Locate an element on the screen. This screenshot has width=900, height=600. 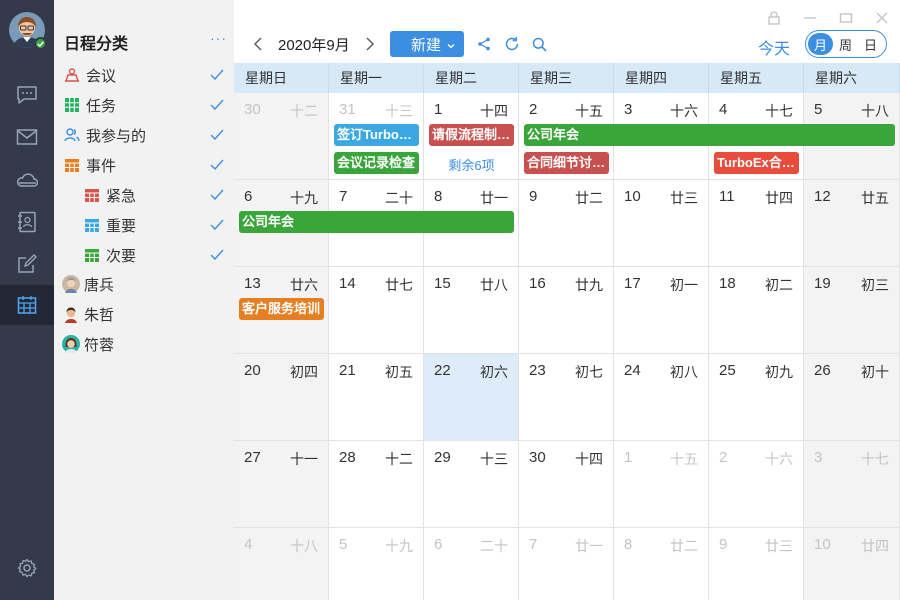
day-cell: 17 初一 is located at coordinates (661, 310).